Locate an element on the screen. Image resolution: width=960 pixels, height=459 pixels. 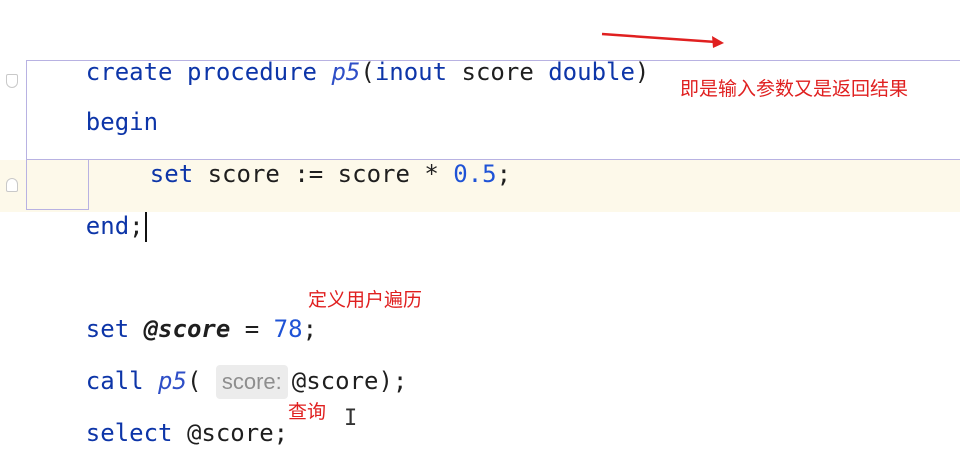
var-score-rhs: score is located at coordinates (373, 174).